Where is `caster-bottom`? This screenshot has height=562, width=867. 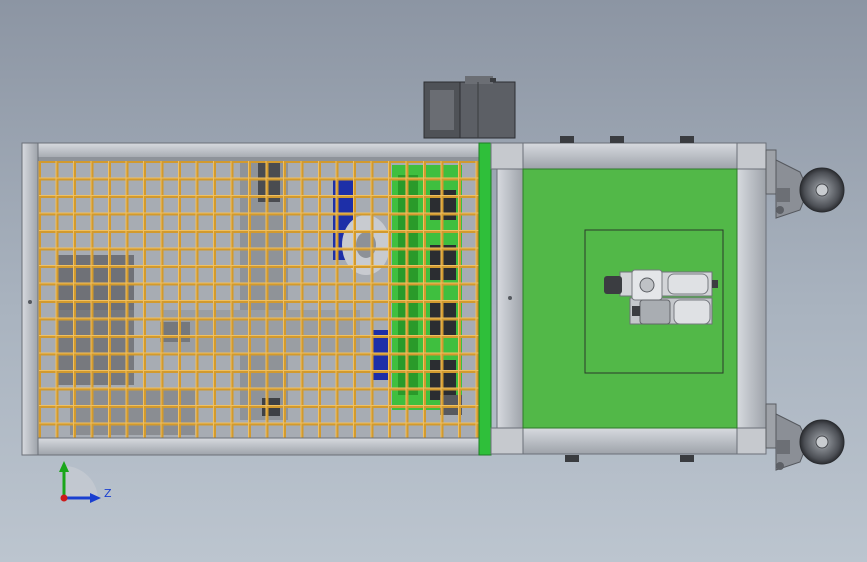
caster-bottom is located at coordinates (805, 437).